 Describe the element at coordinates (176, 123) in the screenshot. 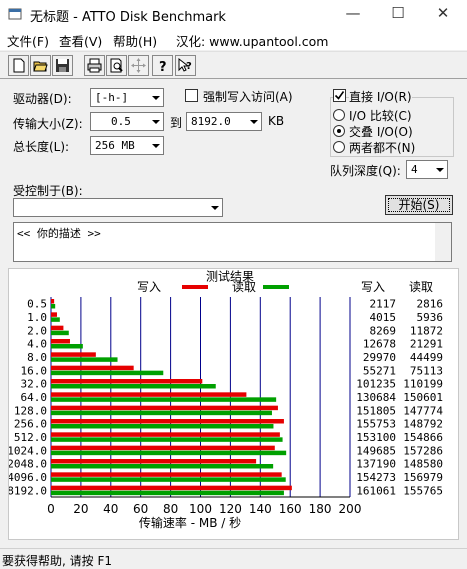

I see `to-label: 到` at that location.